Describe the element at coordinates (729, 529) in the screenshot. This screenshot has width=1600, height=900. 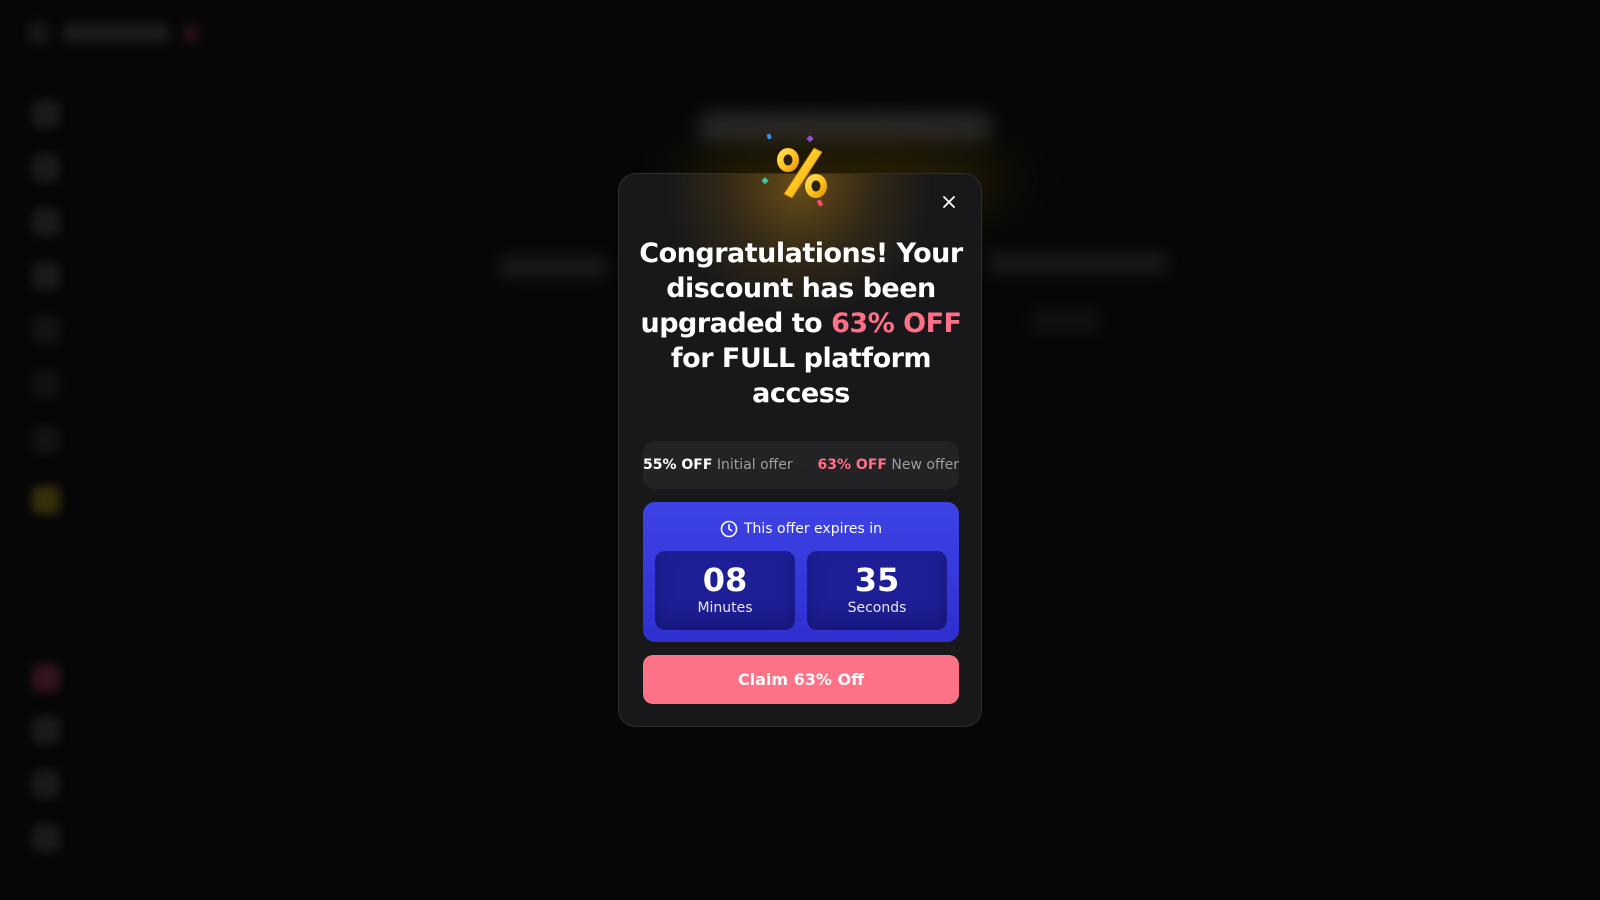
I see `clock-icon` at that location.